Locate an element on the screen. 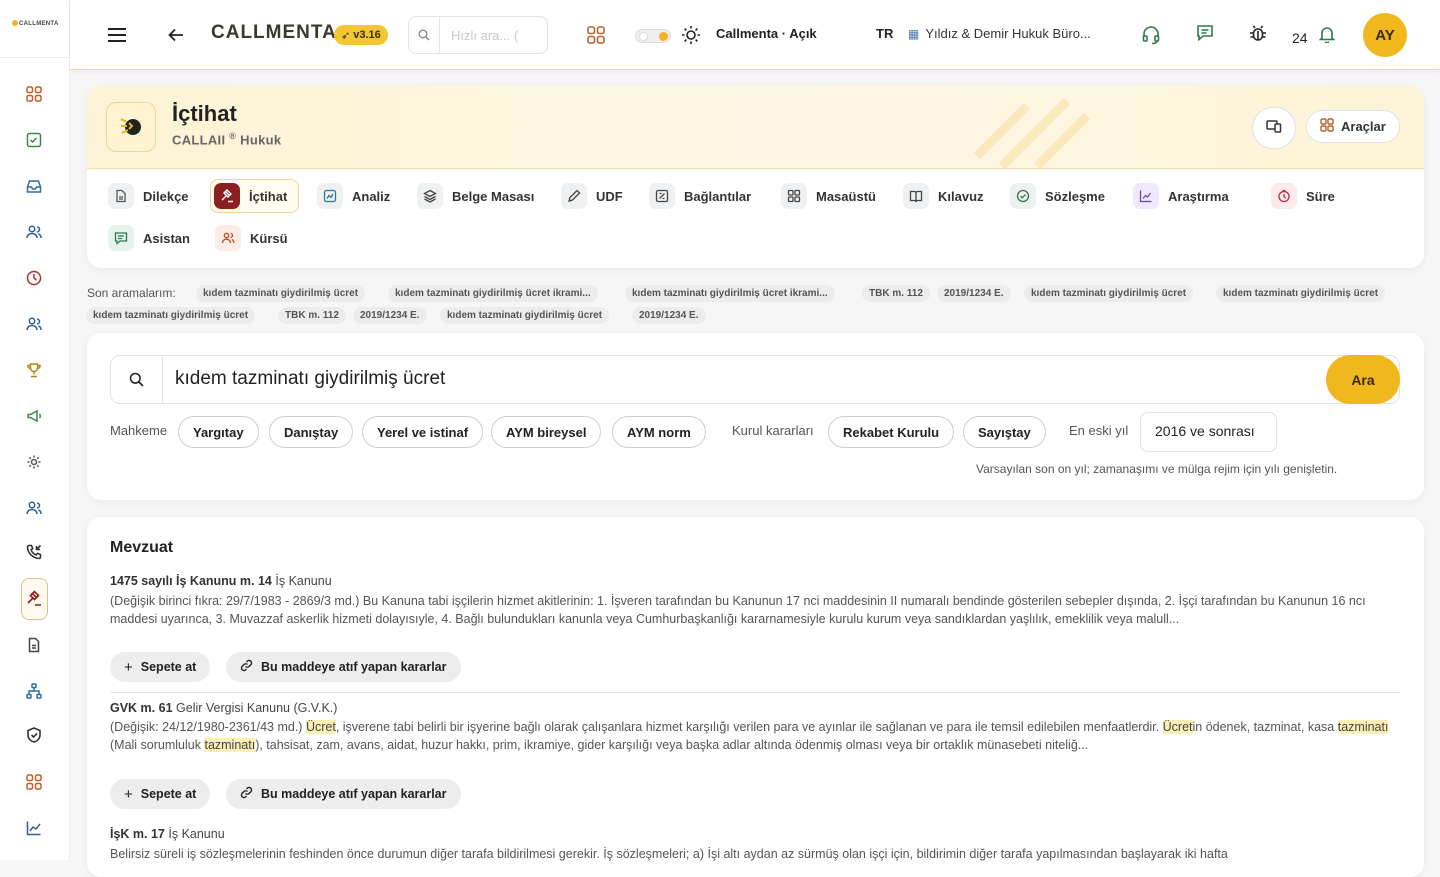  clock-icon is located at coordinates (34, 278).